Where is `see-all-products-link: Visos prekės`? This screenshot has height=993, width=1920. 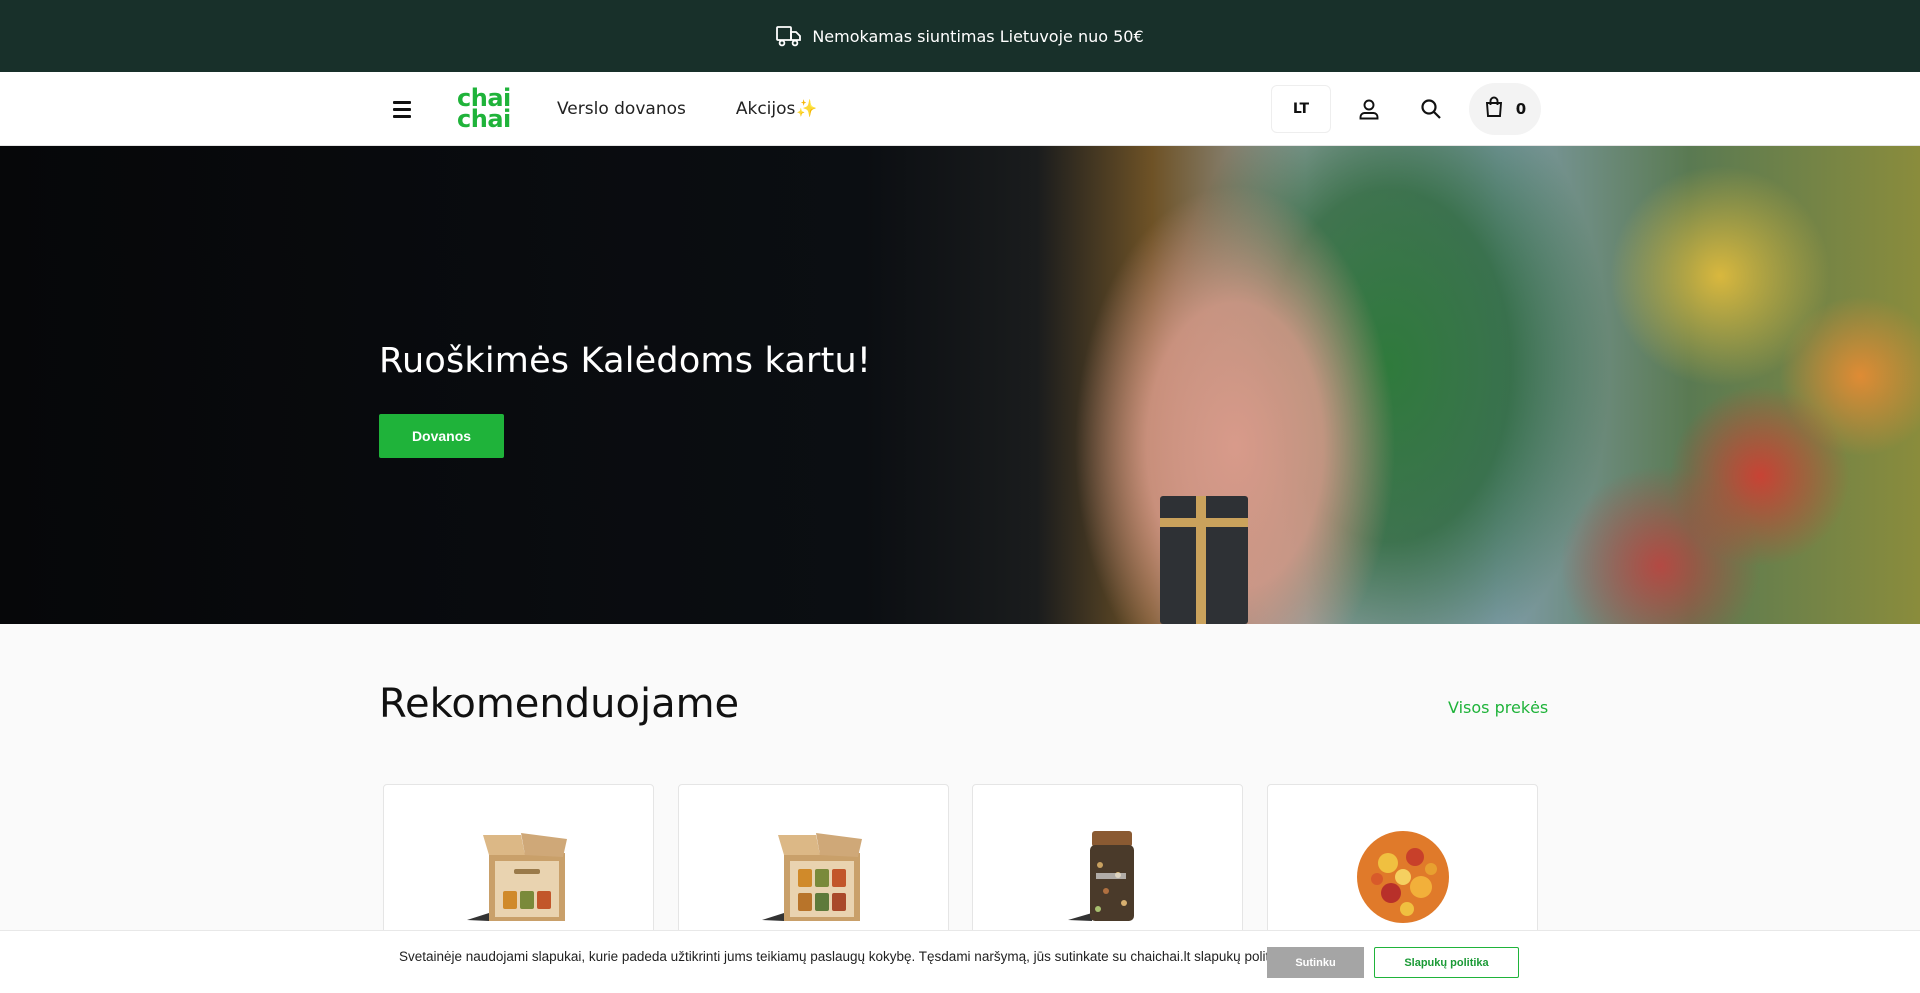
see-all-products-link: Visos prekės is located at coordinates (1498, 707).